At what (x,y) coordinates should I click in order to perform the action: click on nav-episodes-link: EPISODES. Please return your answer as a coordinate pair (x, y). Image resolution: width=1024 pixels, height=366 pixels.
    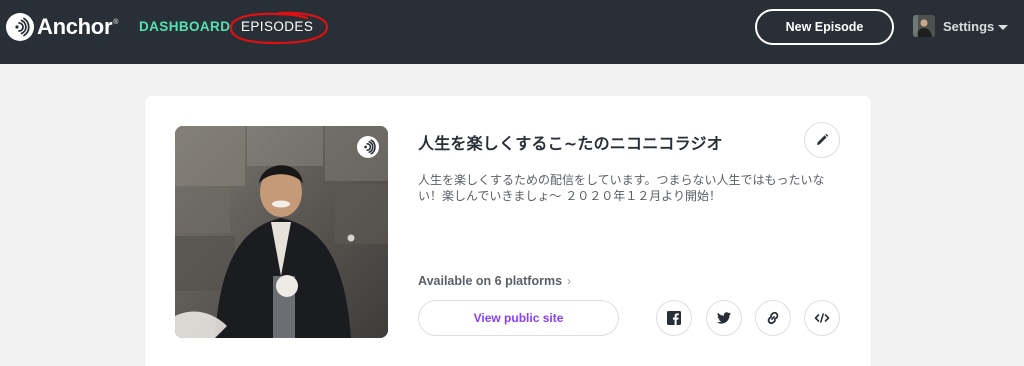
    Looking at the image, I should click on (277, 26).